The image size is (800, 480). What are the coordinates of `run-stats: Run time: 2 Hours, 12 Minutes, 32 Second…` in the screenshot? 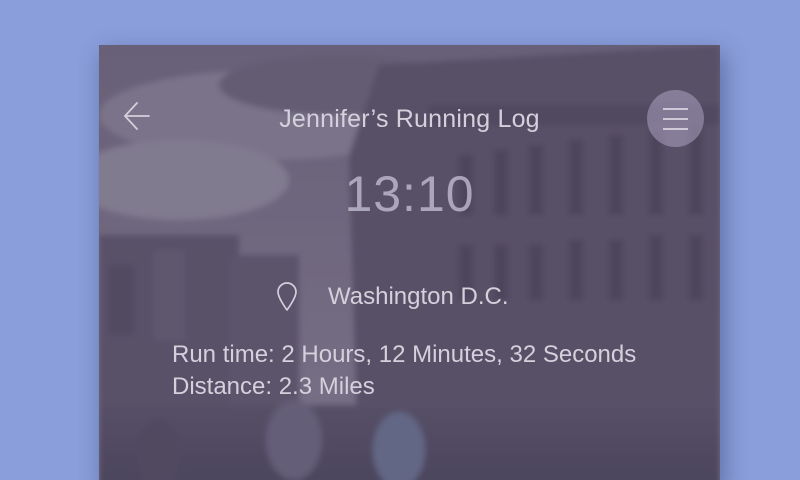 It's located at (404, 371).